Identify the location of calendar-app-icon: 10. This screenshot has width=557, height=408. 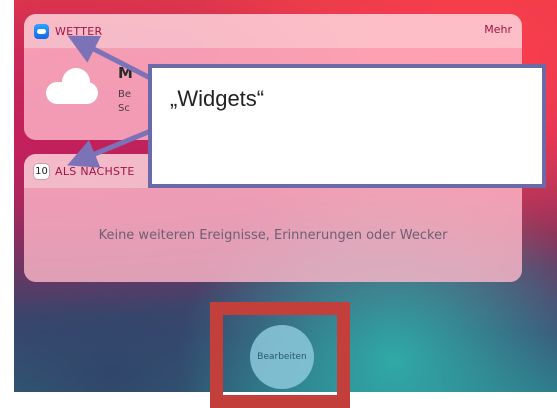
(41, 171).